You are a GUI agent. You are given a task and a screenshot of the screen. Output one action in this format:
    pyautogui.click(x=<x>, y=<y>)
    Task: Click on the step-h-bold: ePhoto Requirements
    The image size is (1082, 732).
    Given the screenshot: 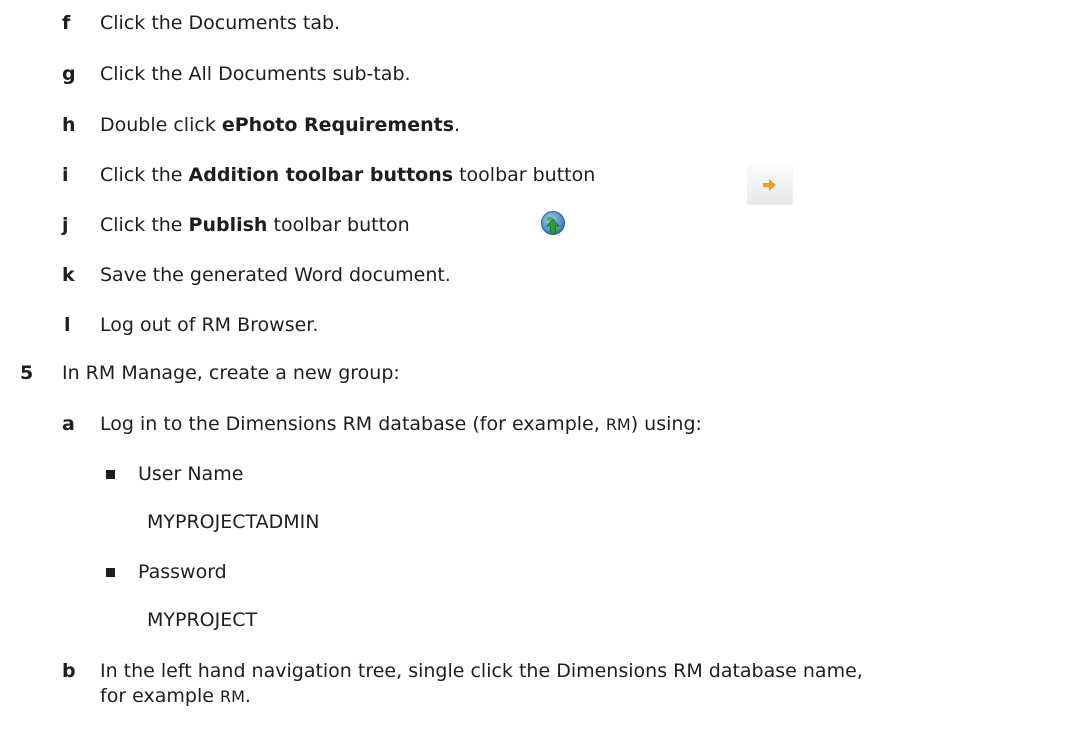 What is the action you would take?
    pyautogui.click(x=338, y=125)
    